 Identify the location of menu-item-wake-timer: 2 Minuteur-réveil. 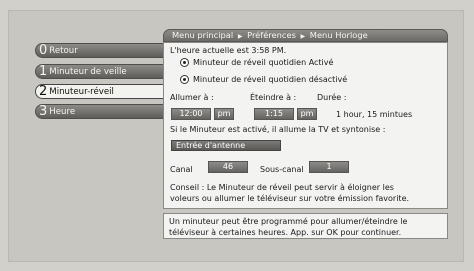
(99, 91).